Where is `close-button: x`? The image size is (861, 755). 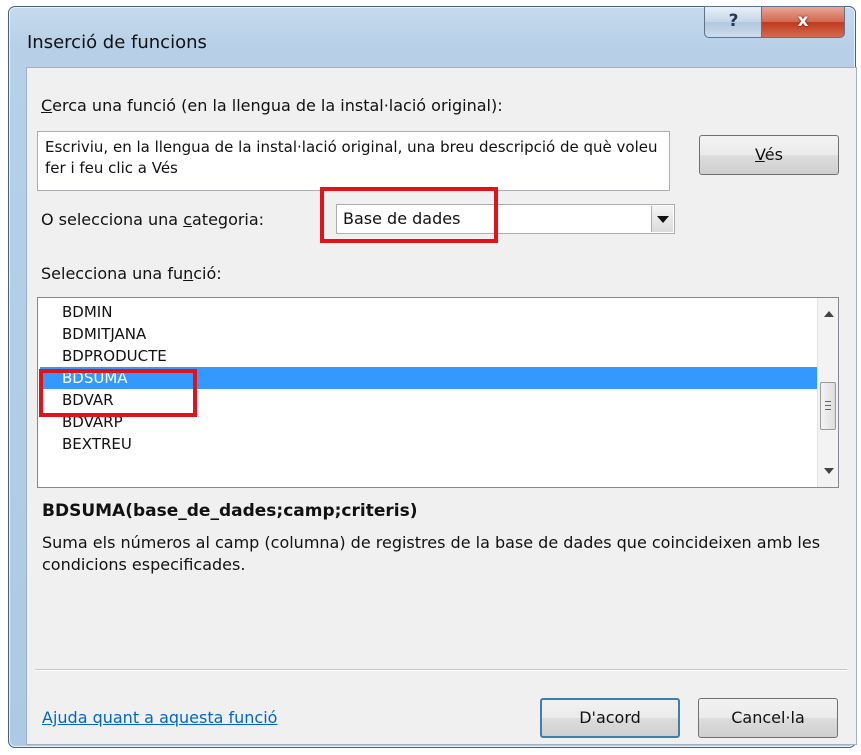
close-button: x is located at coordinates (803, 22).